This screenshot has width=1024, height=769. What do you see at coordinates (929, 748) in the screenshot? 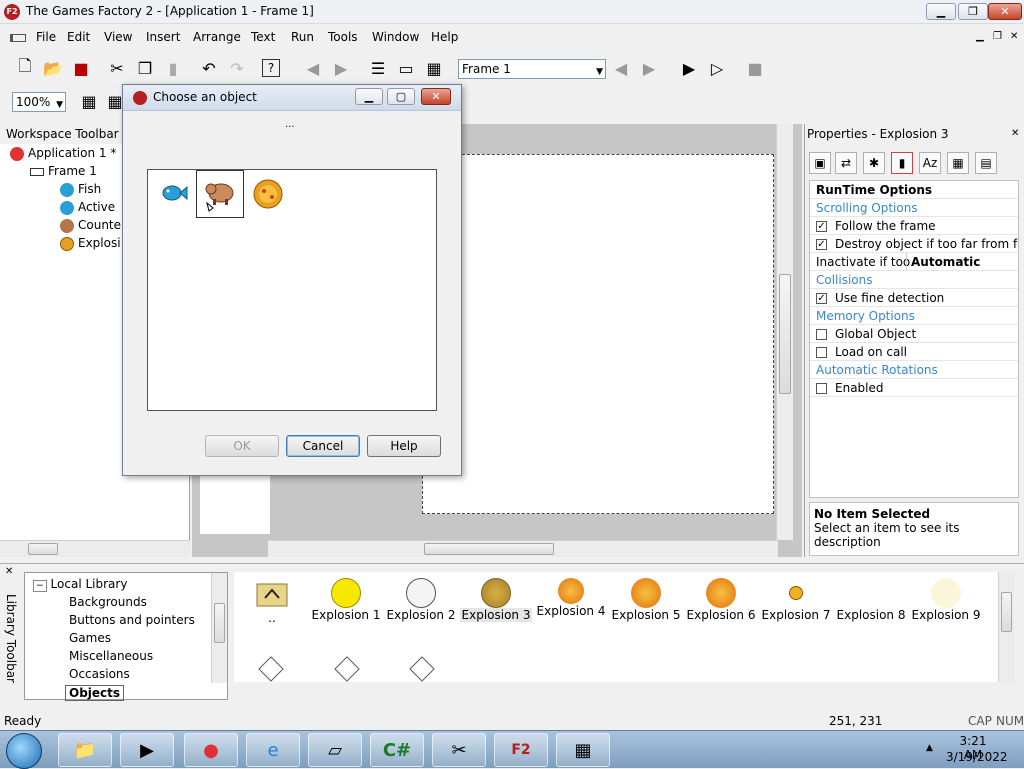
I see `tray-expand-icon: ▲` at bounding box center [929, 748].